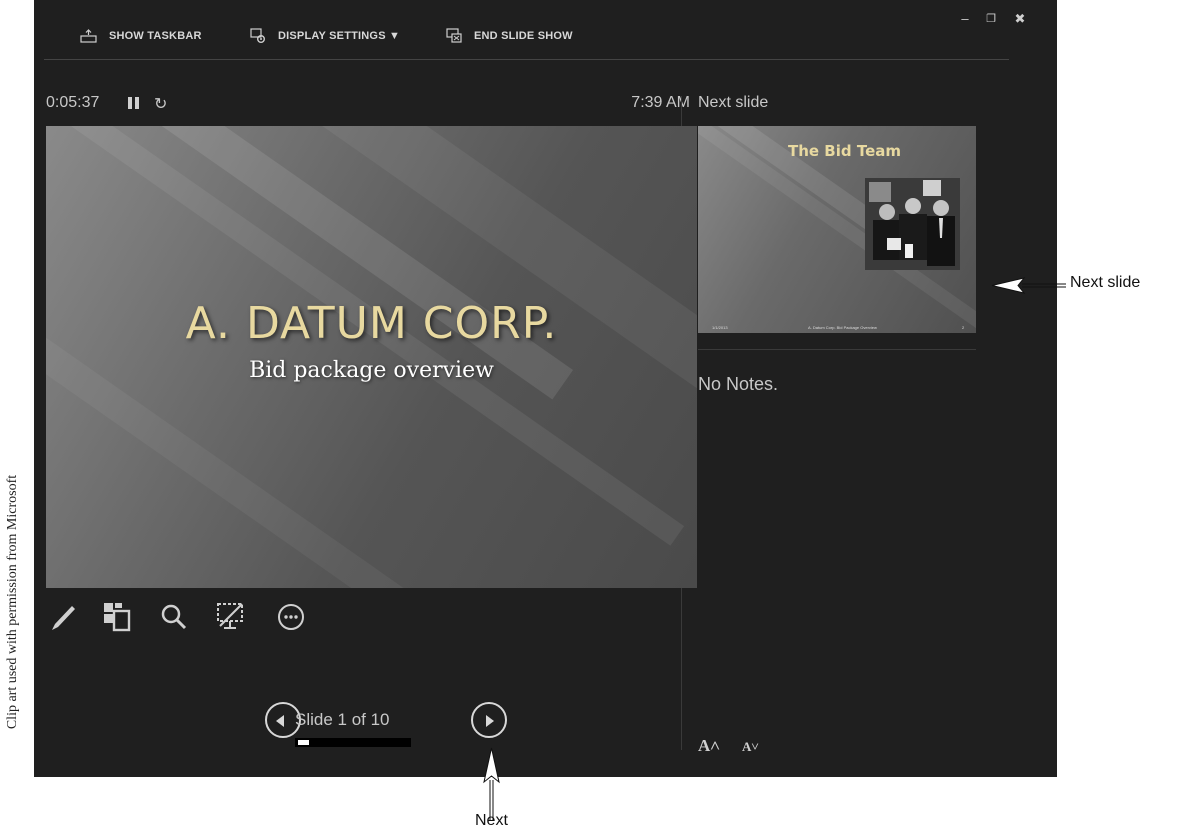  What do you see at coordinates (491, 820) in the screenshot?
I see `next-annotation: Next` at bounding box center [491, 820].